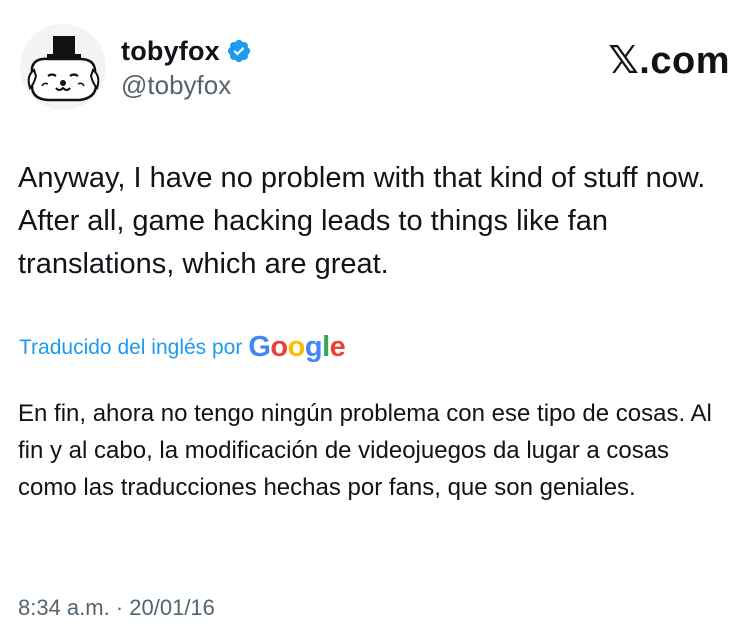 The width and height of the screenshot is (750, 633). I want to click on translation-label: Traducido del inglés por, so click(131, 347).